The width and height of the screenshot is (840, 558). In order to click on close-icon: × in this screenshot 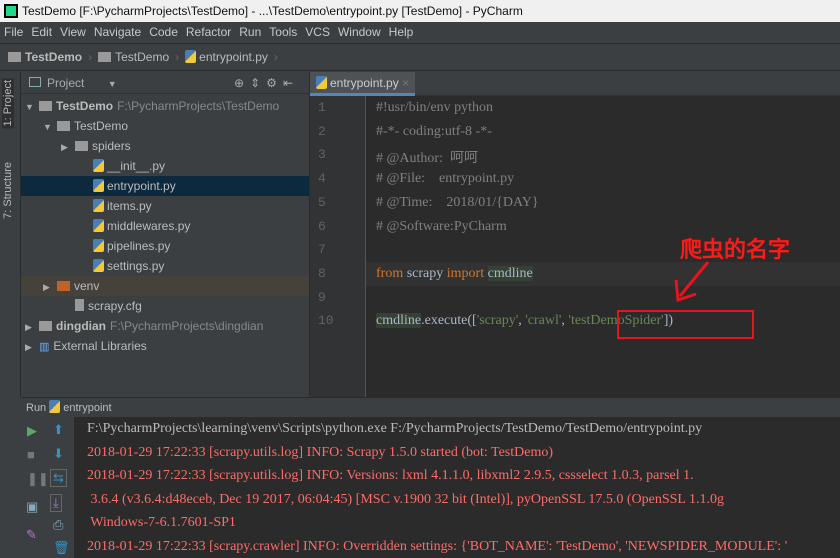, I will do `click(405, 83)`.